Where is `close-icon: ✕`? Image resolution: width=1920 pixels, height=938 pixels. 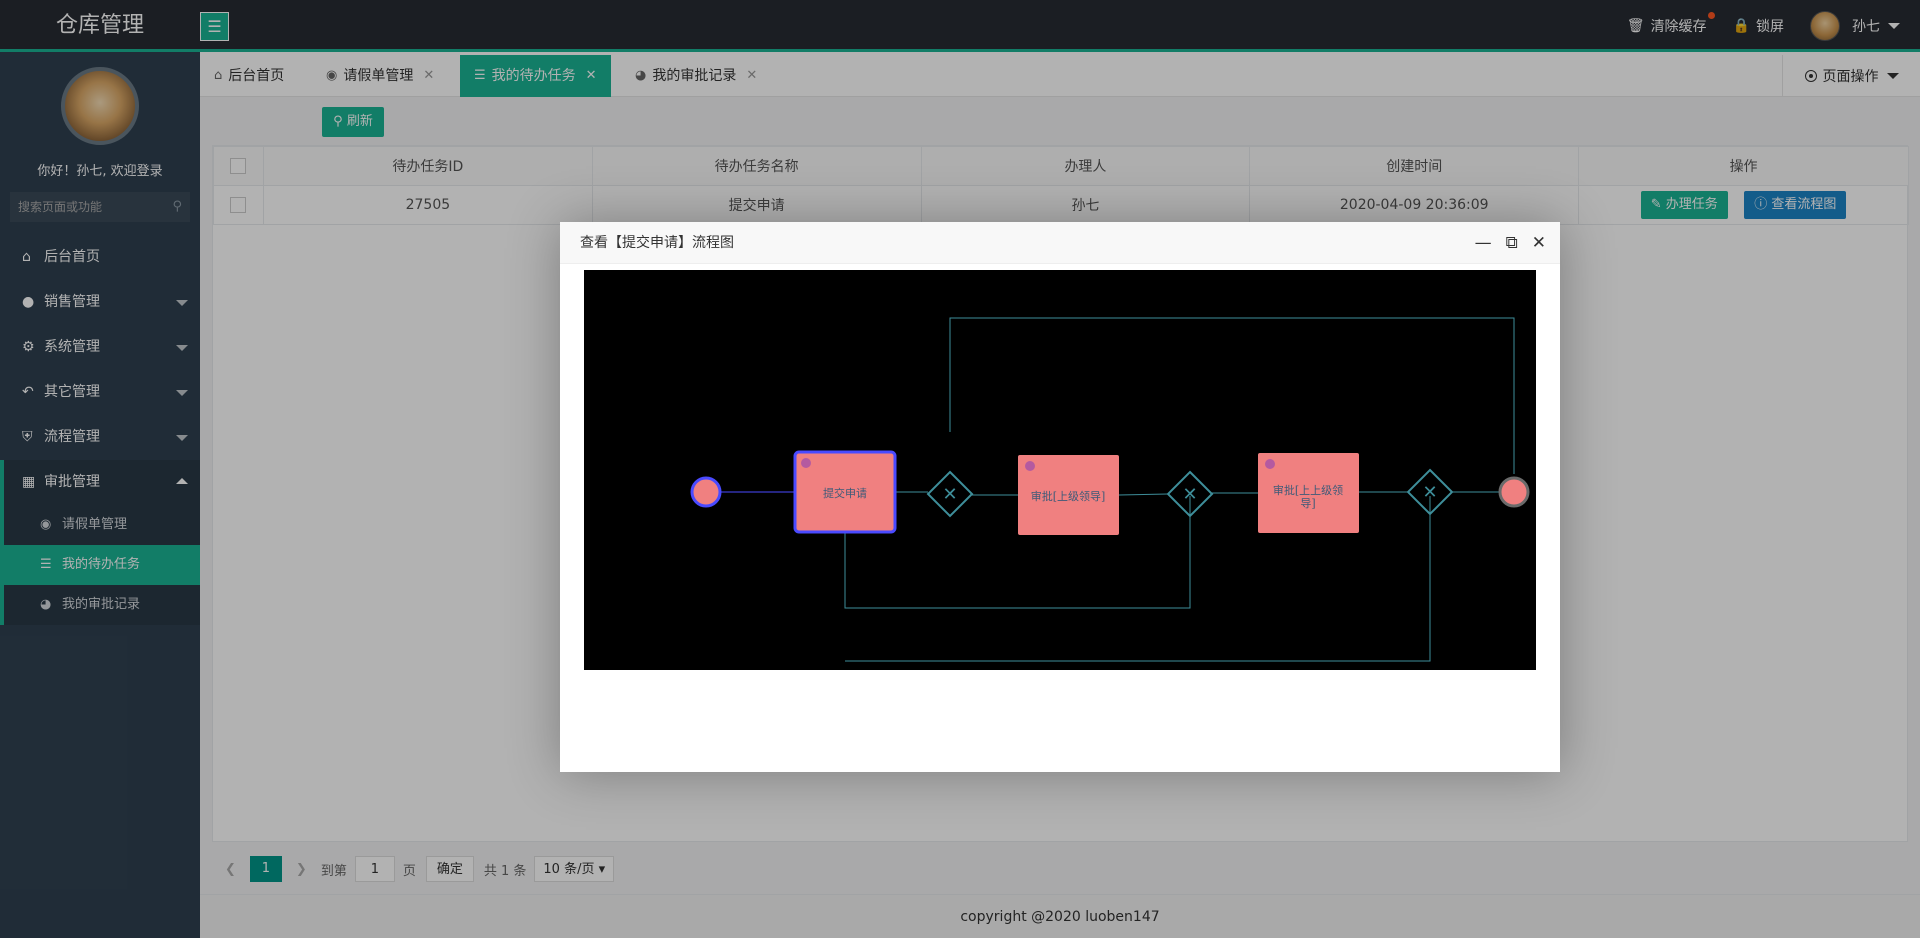 close-icon: ✕ is located at coordinates (1539, 243).